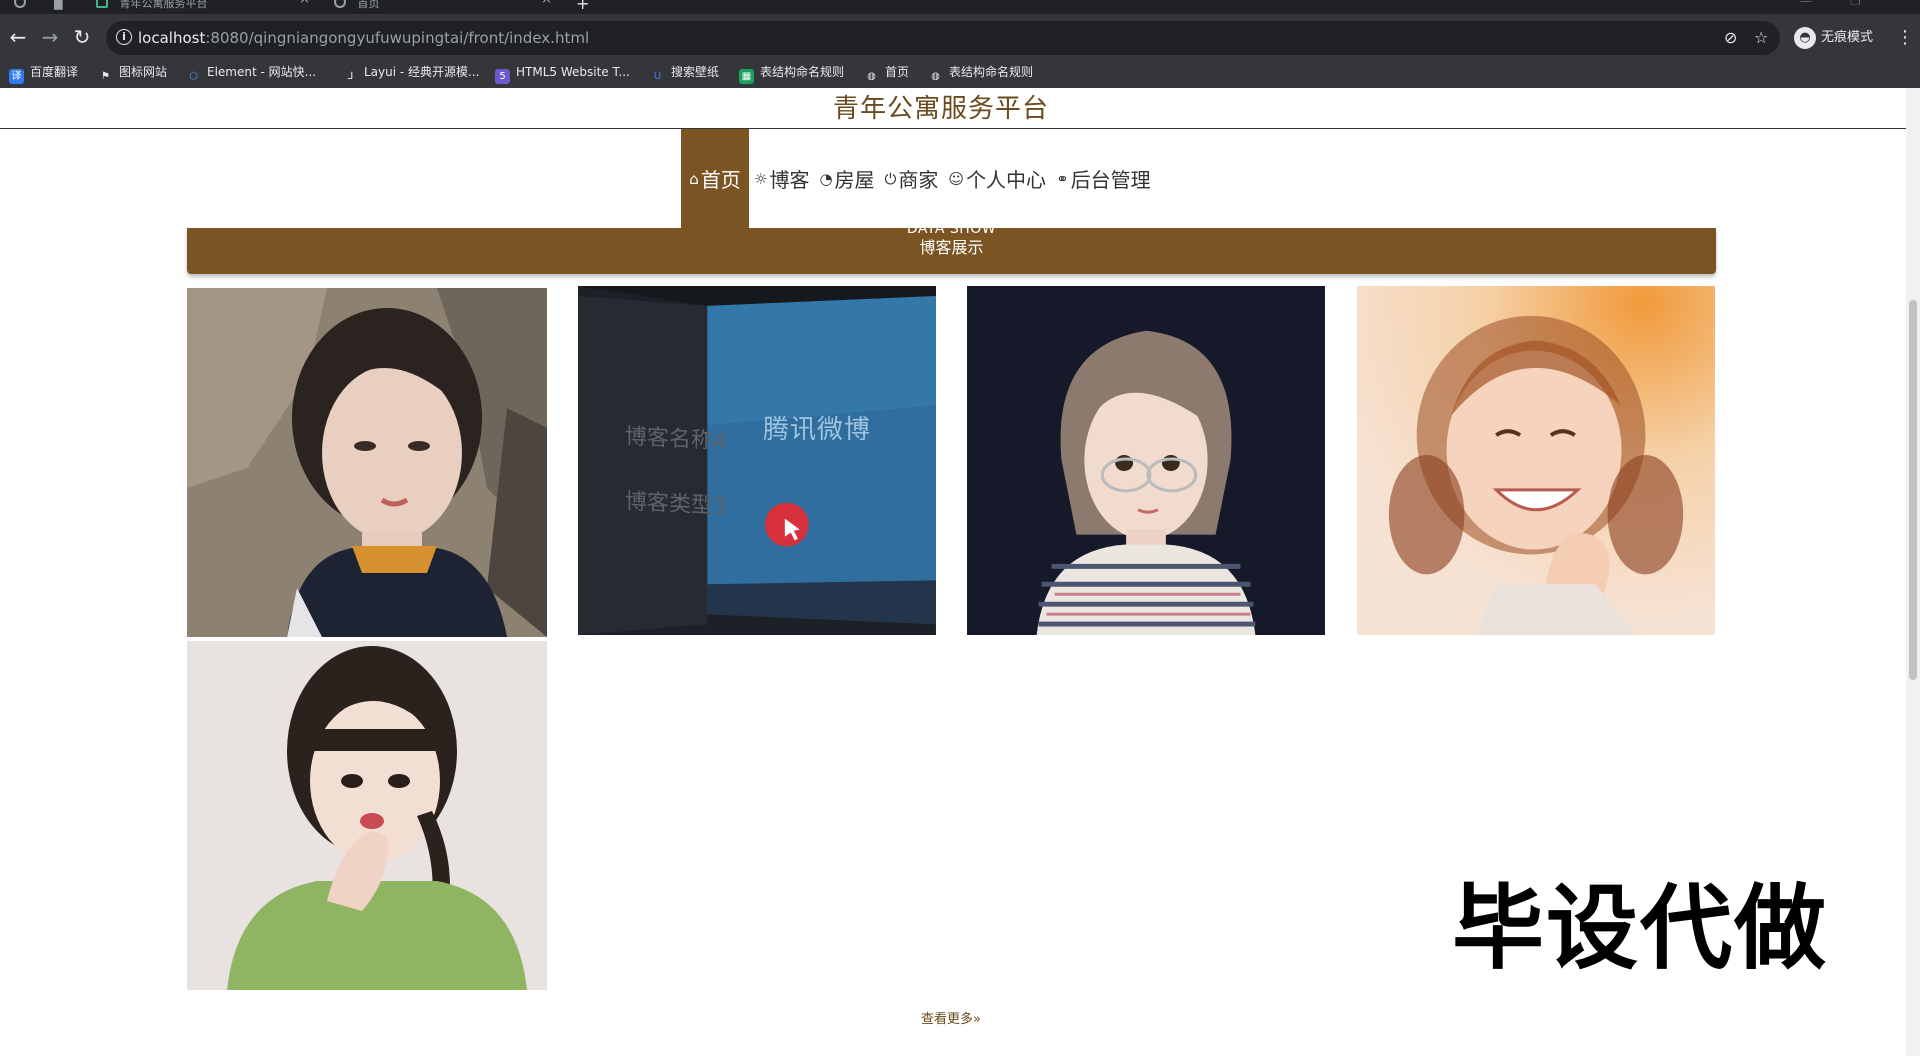 This screenshot has height=1056, width=1920. I want to click on back-button: ←, so click(18, 37).